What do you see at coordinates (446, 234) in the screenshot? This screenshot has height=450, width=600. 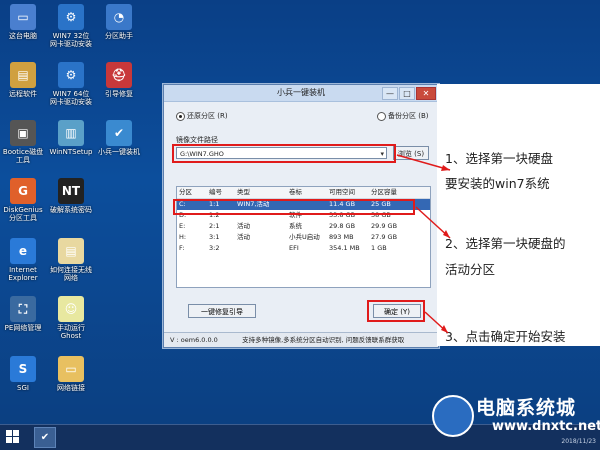 I see `arrow-step2-head` at bounding box center [446, 234].